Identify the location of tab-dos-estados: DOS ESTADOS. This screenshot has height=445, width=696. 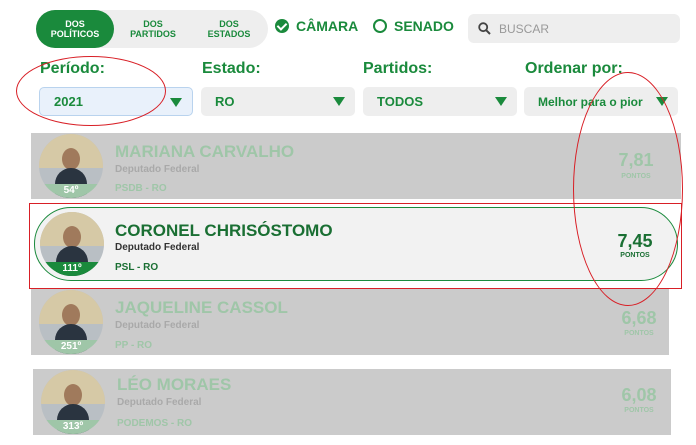
(229, 29).